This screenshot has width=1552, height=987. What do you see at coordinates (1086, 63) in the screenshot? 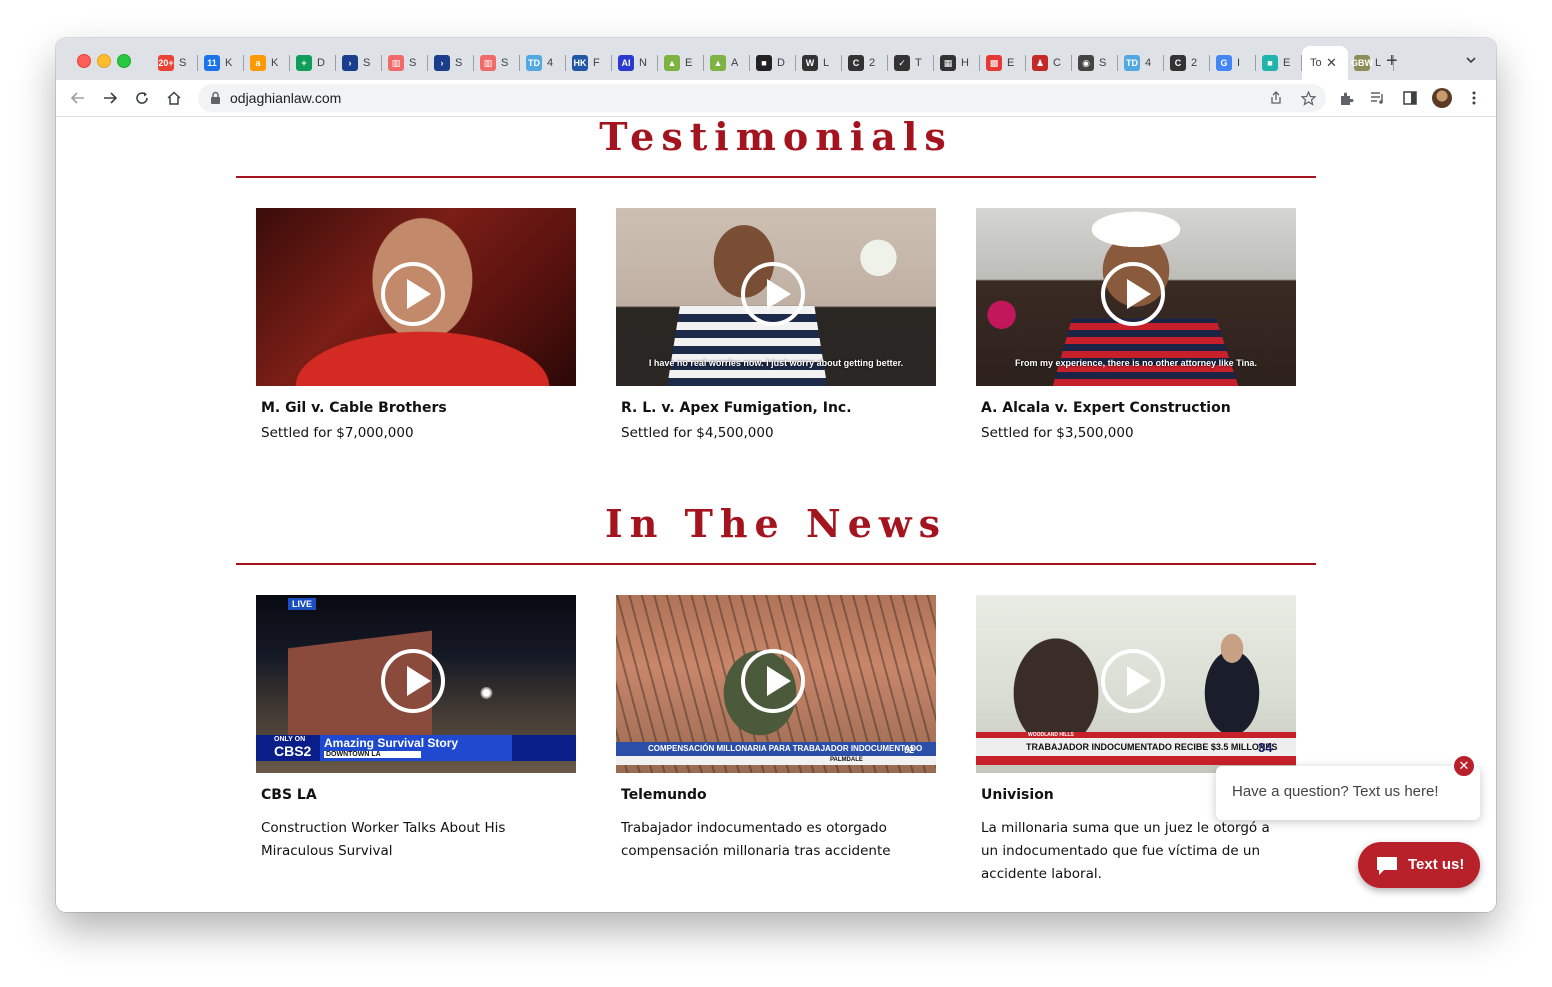
I see `globe-icon: ◉` at bounding box center [1086, 63].